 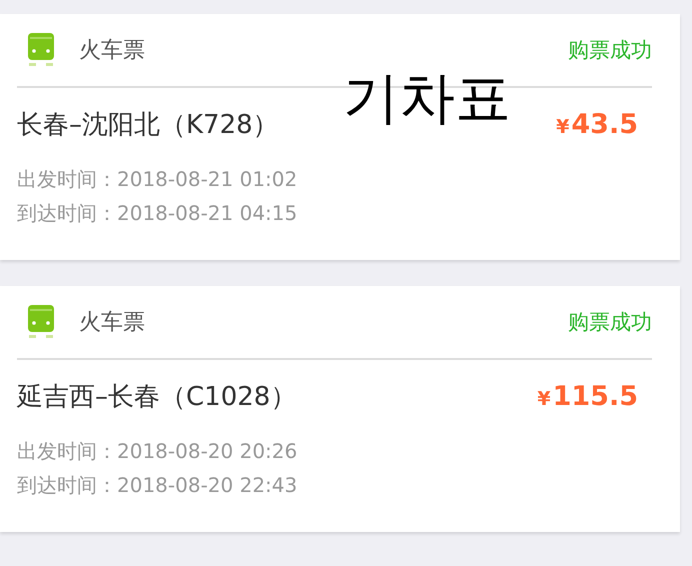 What do you see at coordinates (597, 124) in the screenshot?
I see `ticket-price: ¥43.5` at bounding box center [597, 124].